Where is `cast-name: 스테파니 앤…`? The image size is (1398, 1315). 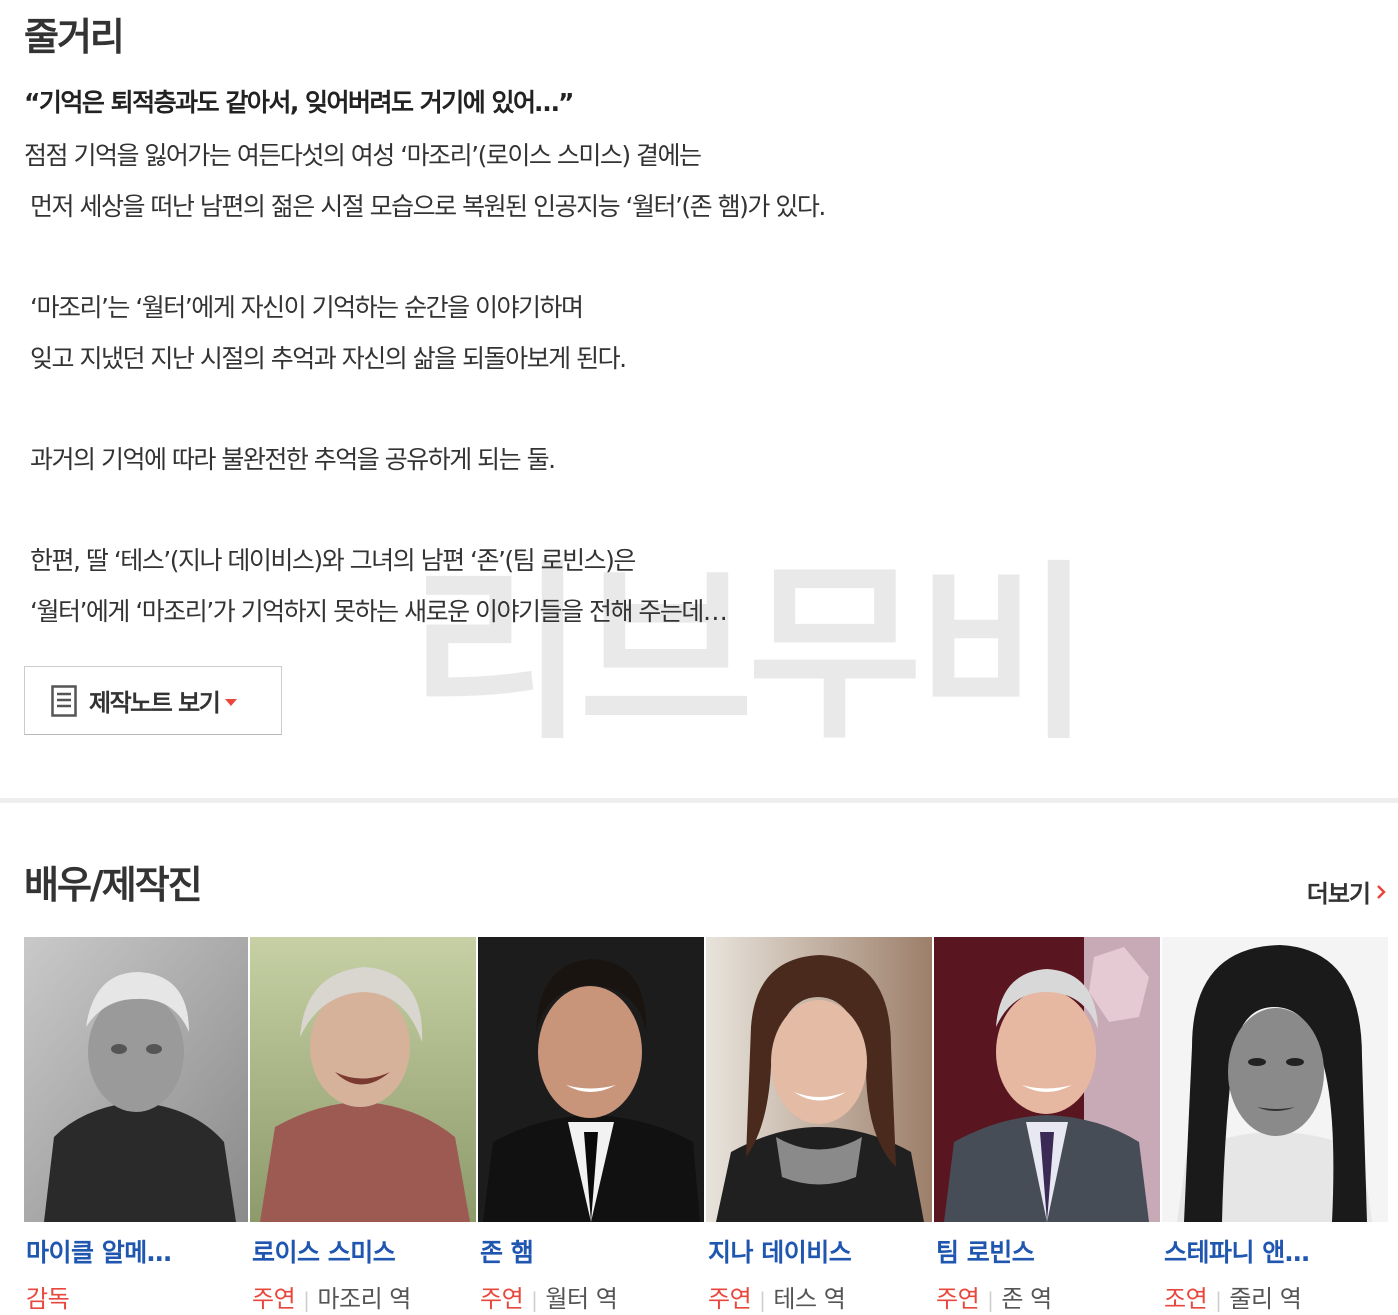
cast-name: 스테파니 앤… is located at coordinates (1237, 1251).